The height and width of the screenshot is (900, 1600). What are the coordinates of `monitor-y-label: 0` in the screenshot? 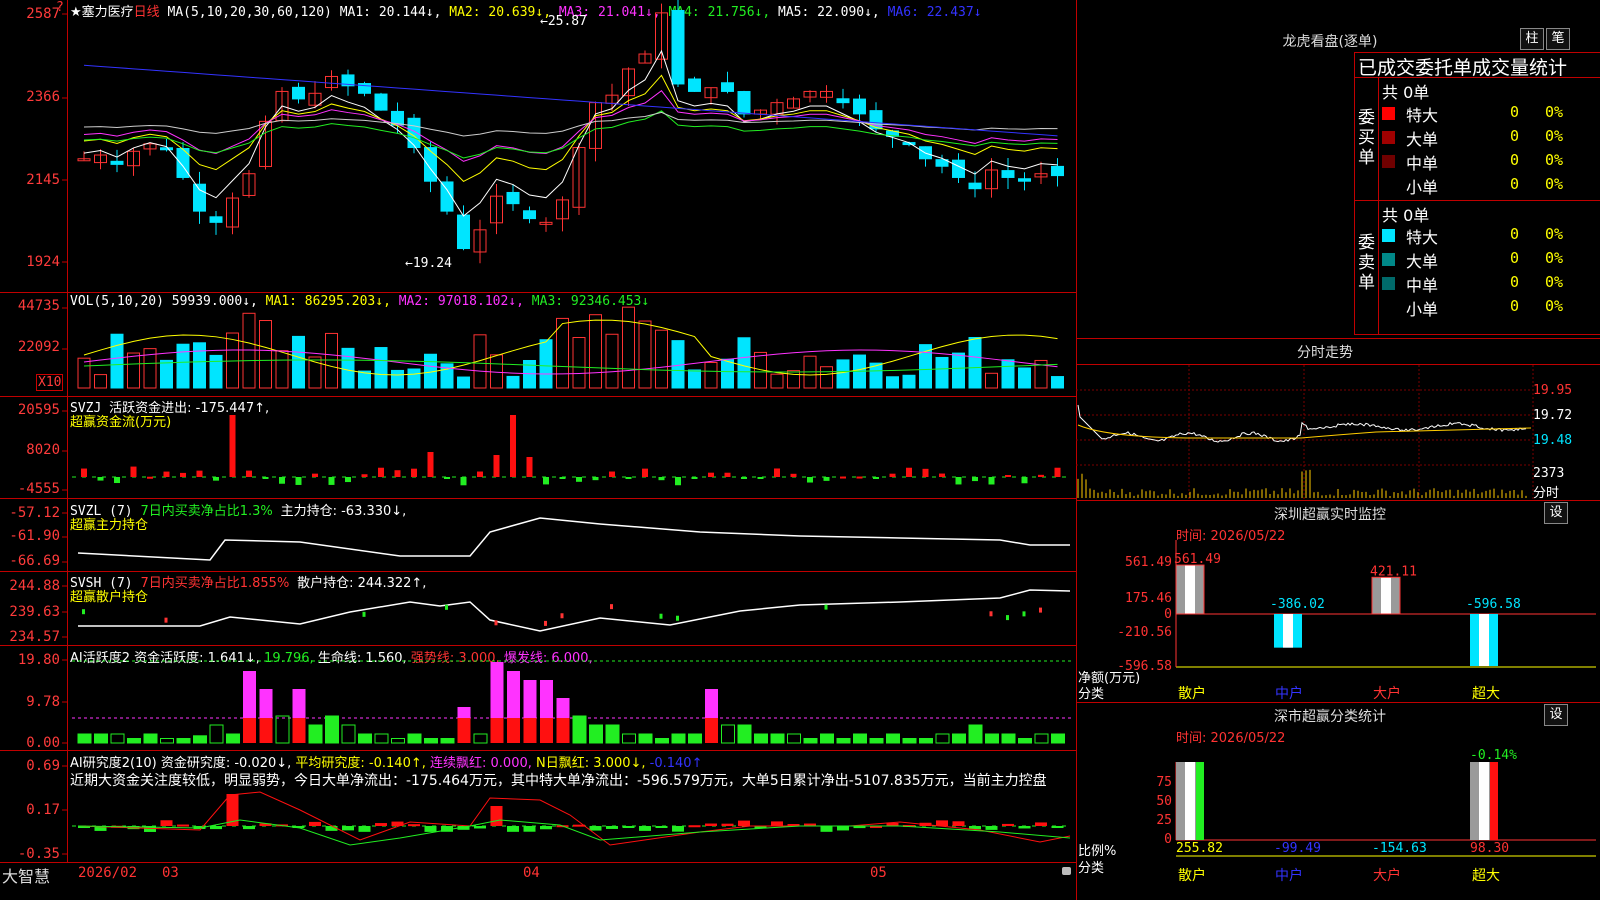 It's located at (1168, 614).